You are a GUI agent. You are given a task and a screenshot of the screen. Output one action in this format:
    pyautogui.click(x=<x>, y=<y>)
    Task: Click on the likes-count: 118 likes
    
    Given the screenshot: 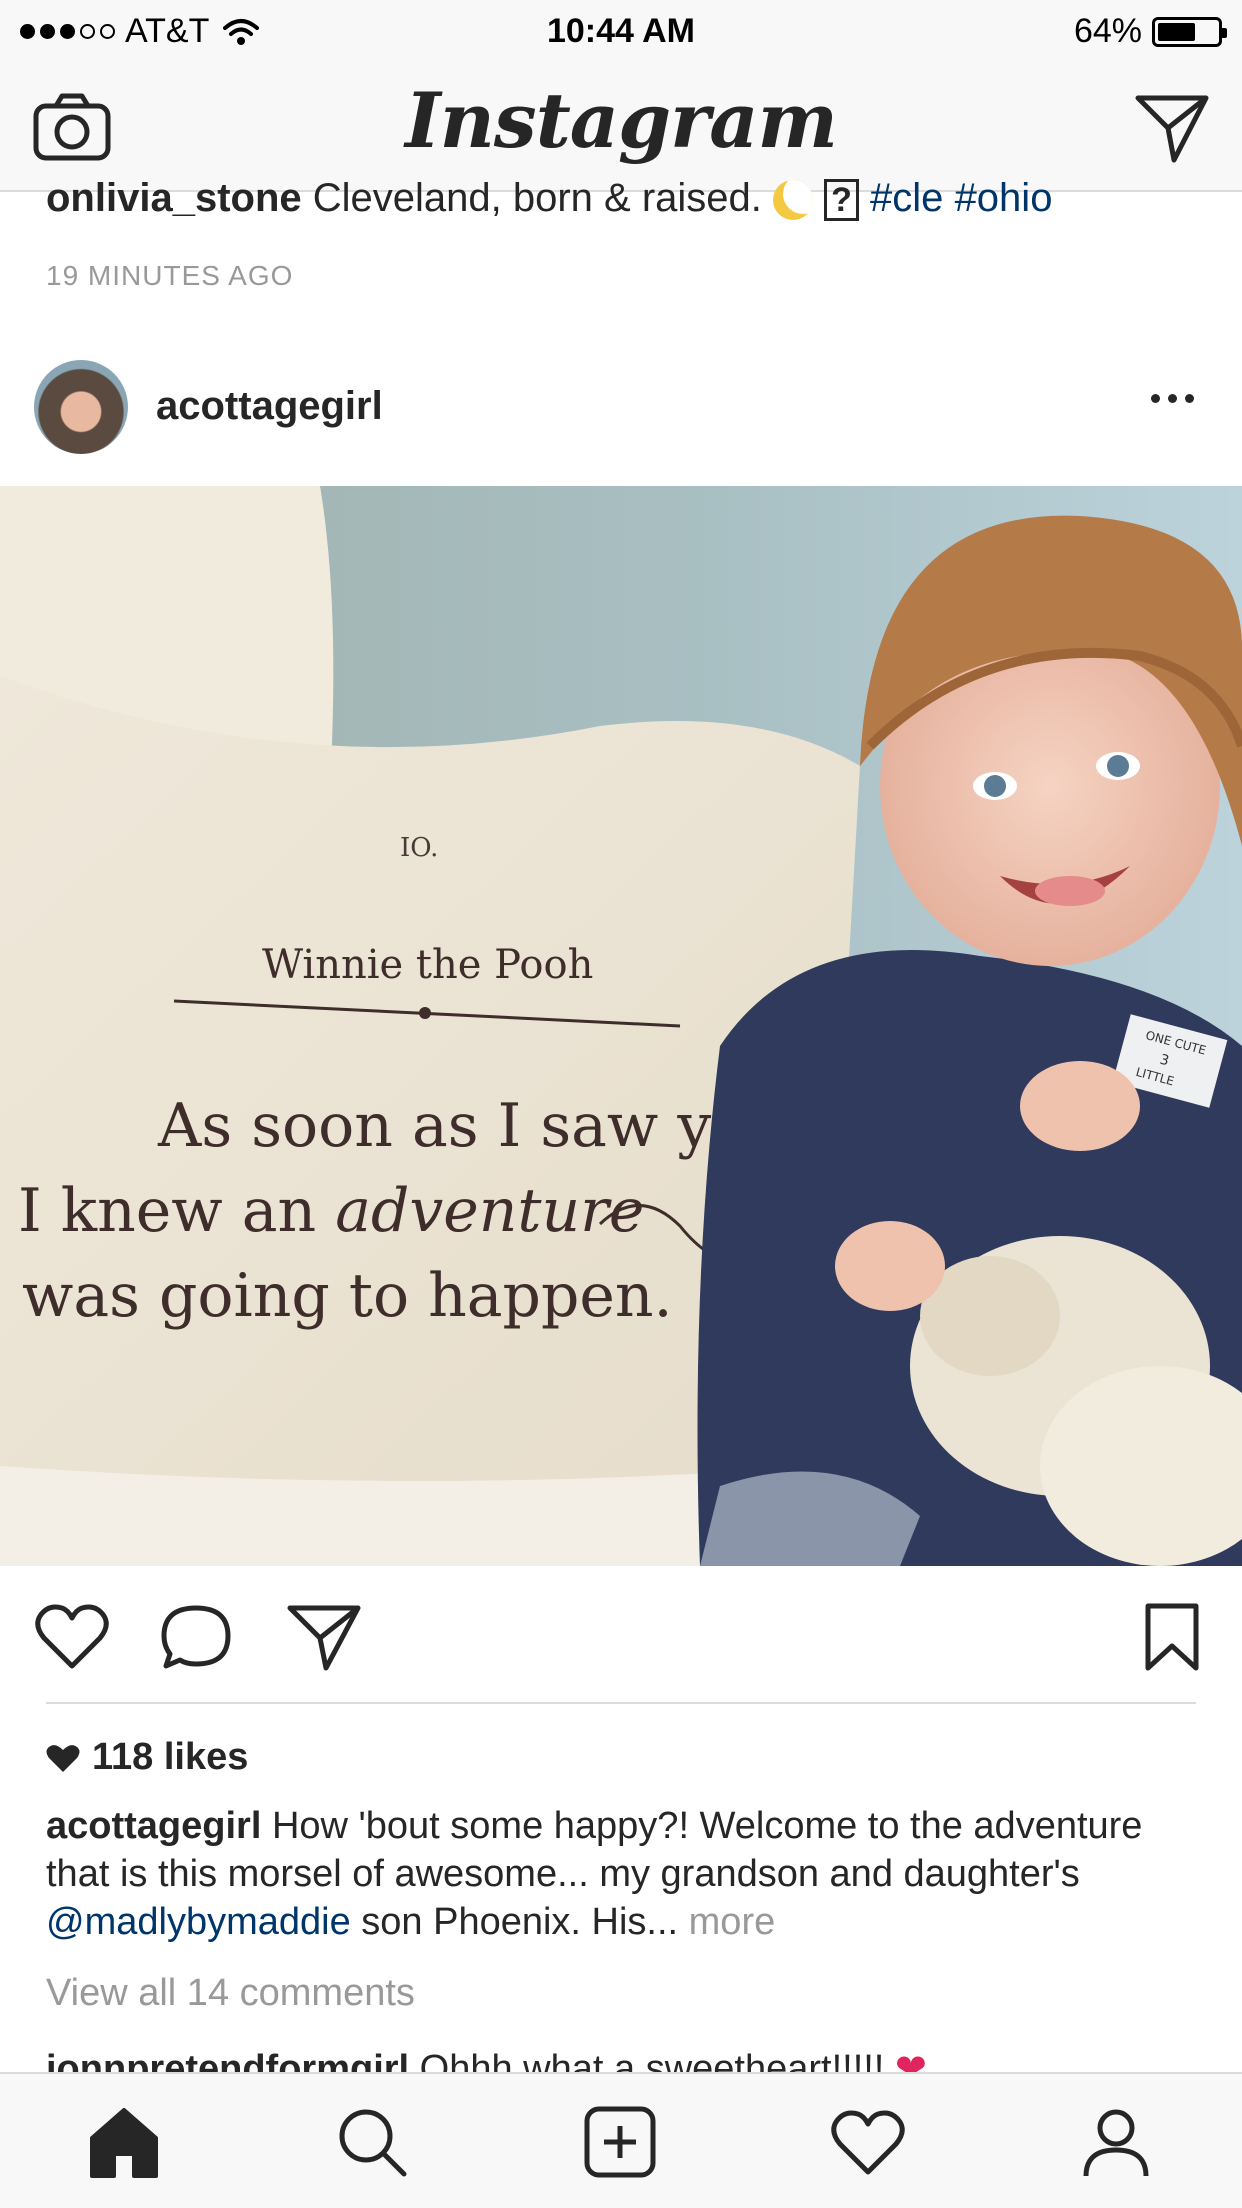 What is the action you would take?
    pyautogui.click(x=147, y=1757)
    